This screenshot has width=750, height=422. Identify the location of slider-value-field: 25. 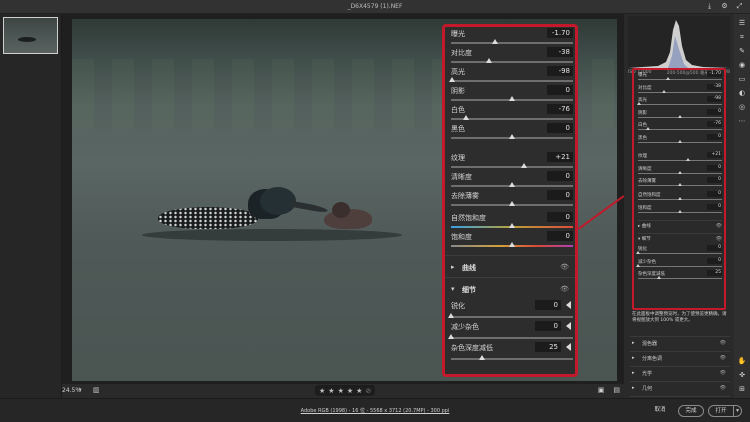
(714, 273).